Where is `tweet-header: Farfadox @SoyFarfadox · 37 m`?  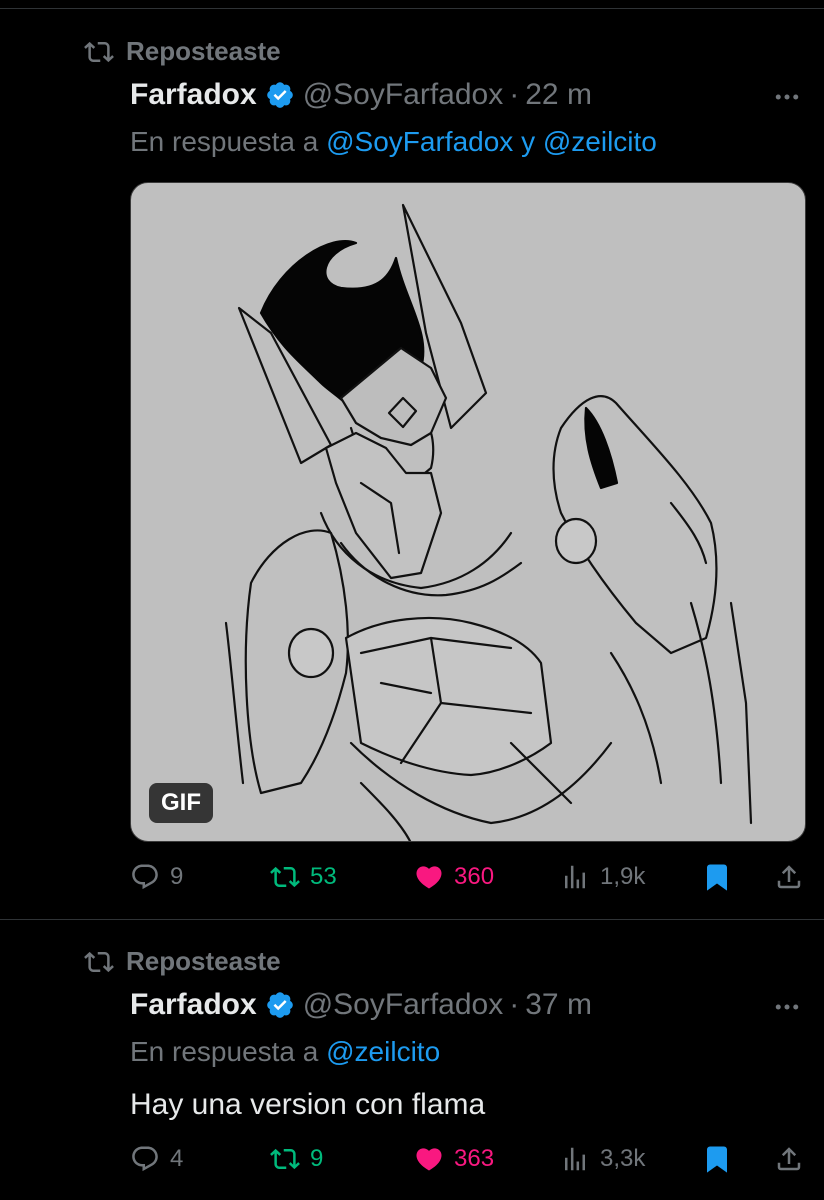 tweet-header: Farfadox @SoyFarfadox · 37 m is located at coordinates (361, 1005).